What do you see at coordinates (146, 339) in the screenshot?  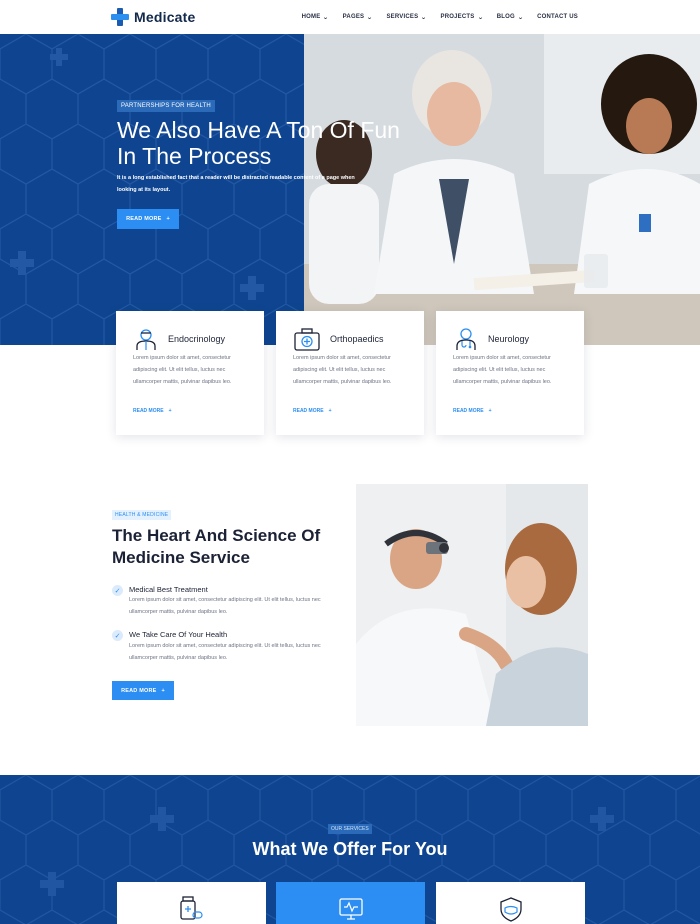 I see `doctor-icon` at bounding box center [146, 339].